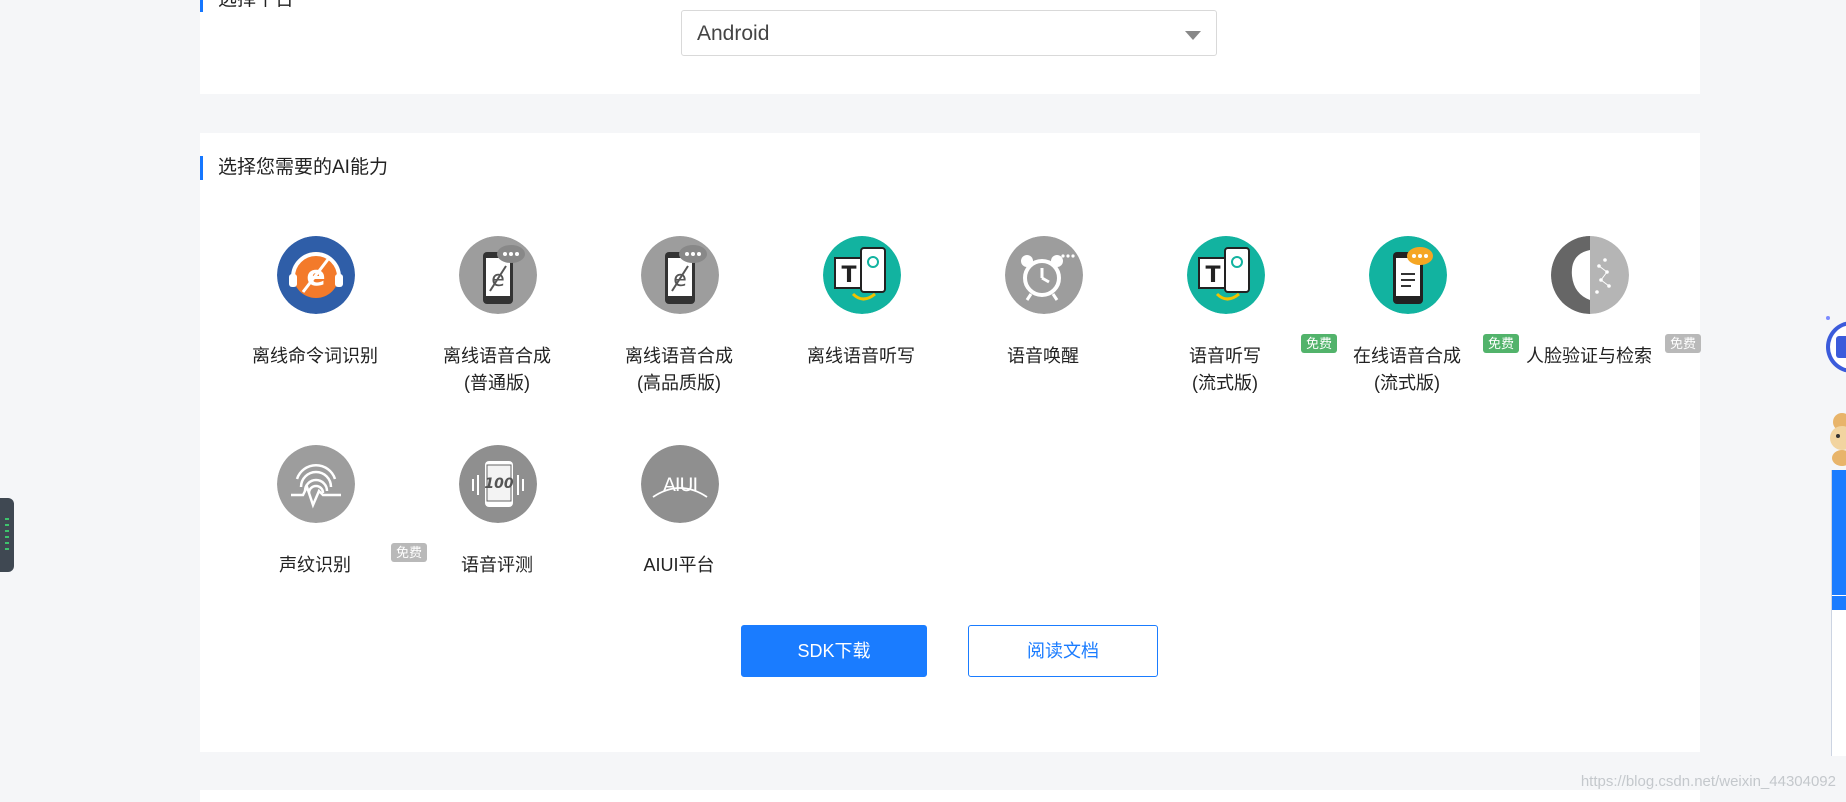  Describe the element at coordinates (1590, 275) in the screenshot. I see `face-icon` at that location.